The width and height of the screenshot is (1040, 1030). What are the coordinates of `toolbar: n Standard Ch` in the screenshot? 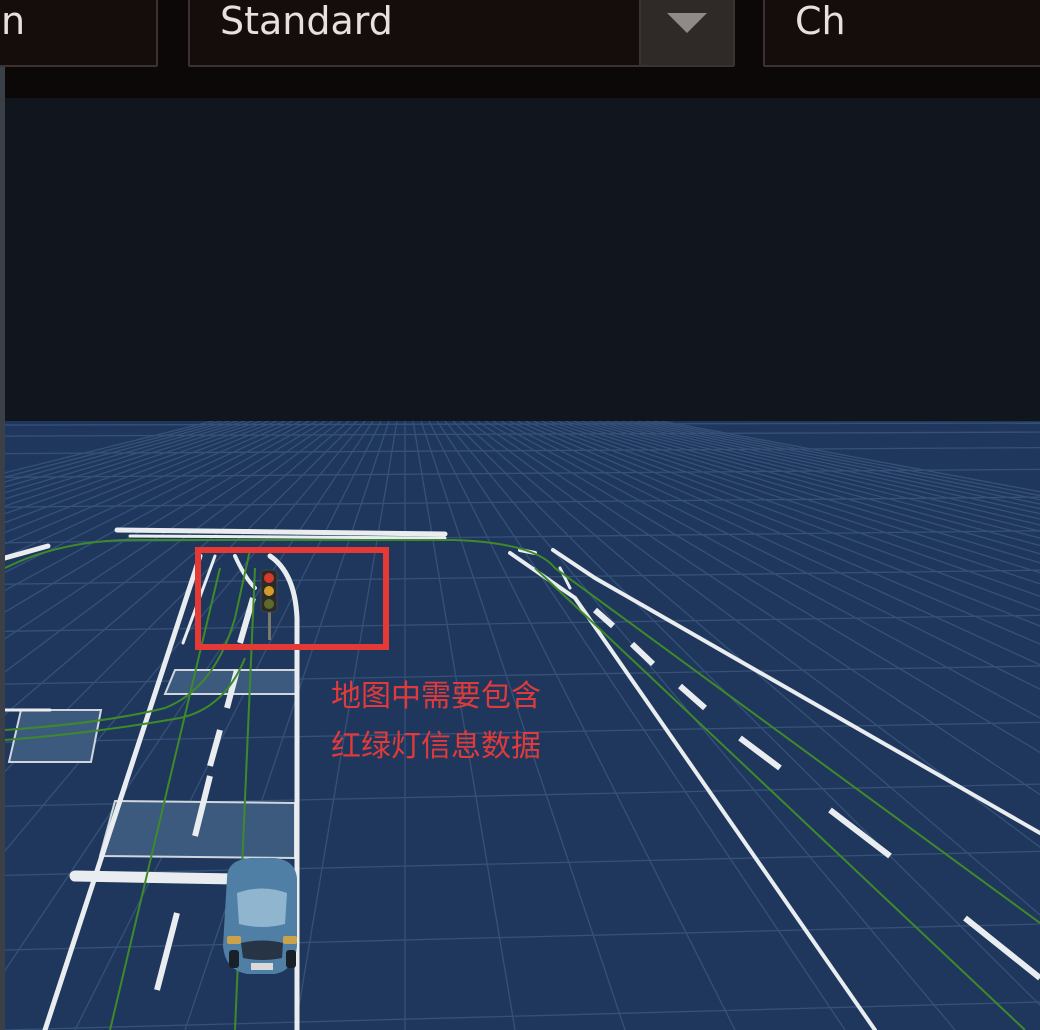 It's located at (520, 49).